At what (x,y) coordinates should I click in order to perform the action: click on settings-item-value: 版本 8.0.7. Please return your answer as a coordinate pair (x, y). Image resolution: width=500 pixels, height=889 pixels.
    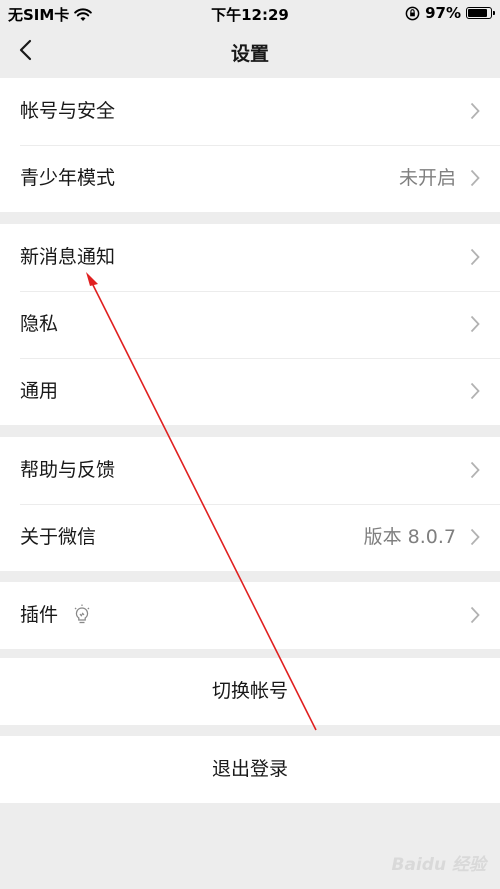
    Looking at the image, I should click on (409, 537).